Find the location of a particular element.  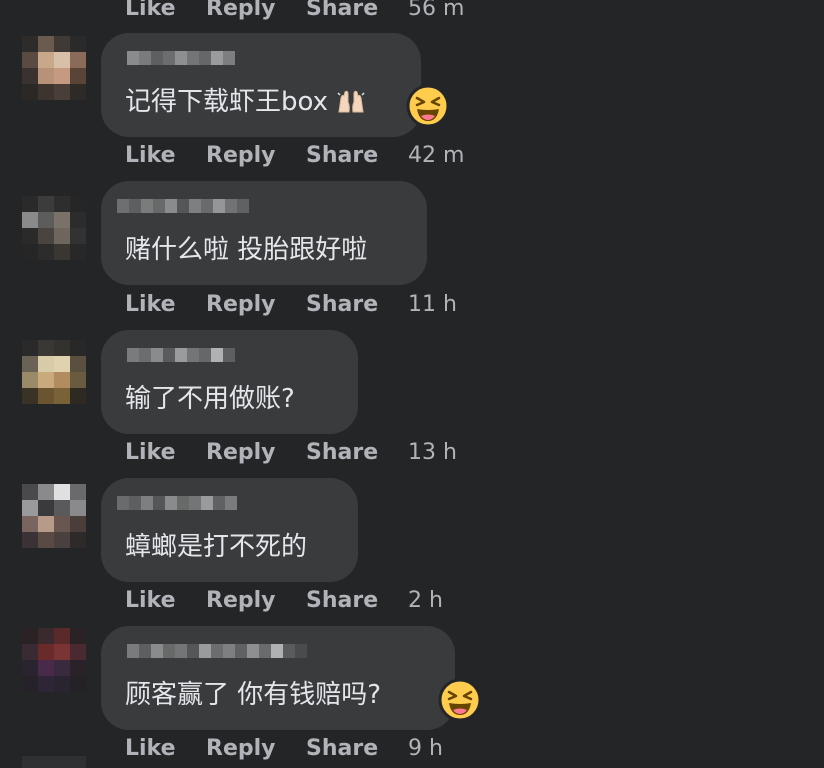

comment-actions: Like Reply Share 42 m is located at coordinates (325, 156).